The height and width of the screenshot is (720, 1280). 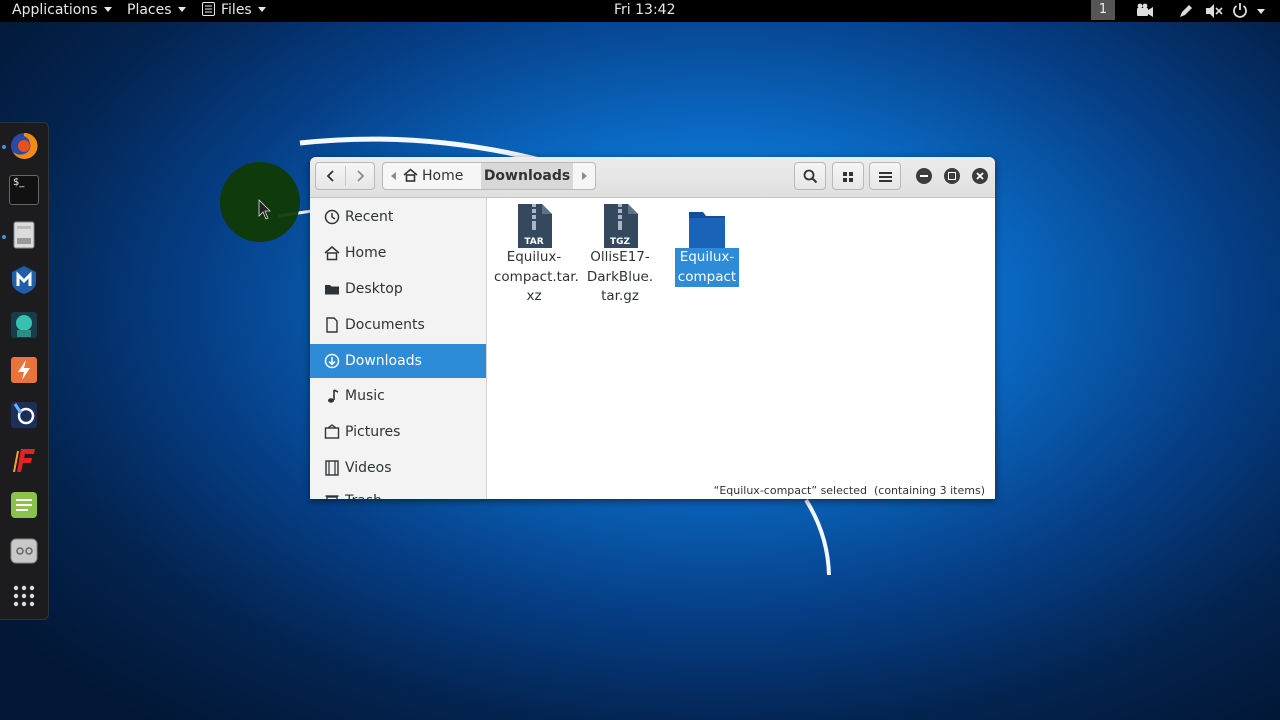 I want to click on sidebar-item-documents: Documents, so click(x=398, y=325).